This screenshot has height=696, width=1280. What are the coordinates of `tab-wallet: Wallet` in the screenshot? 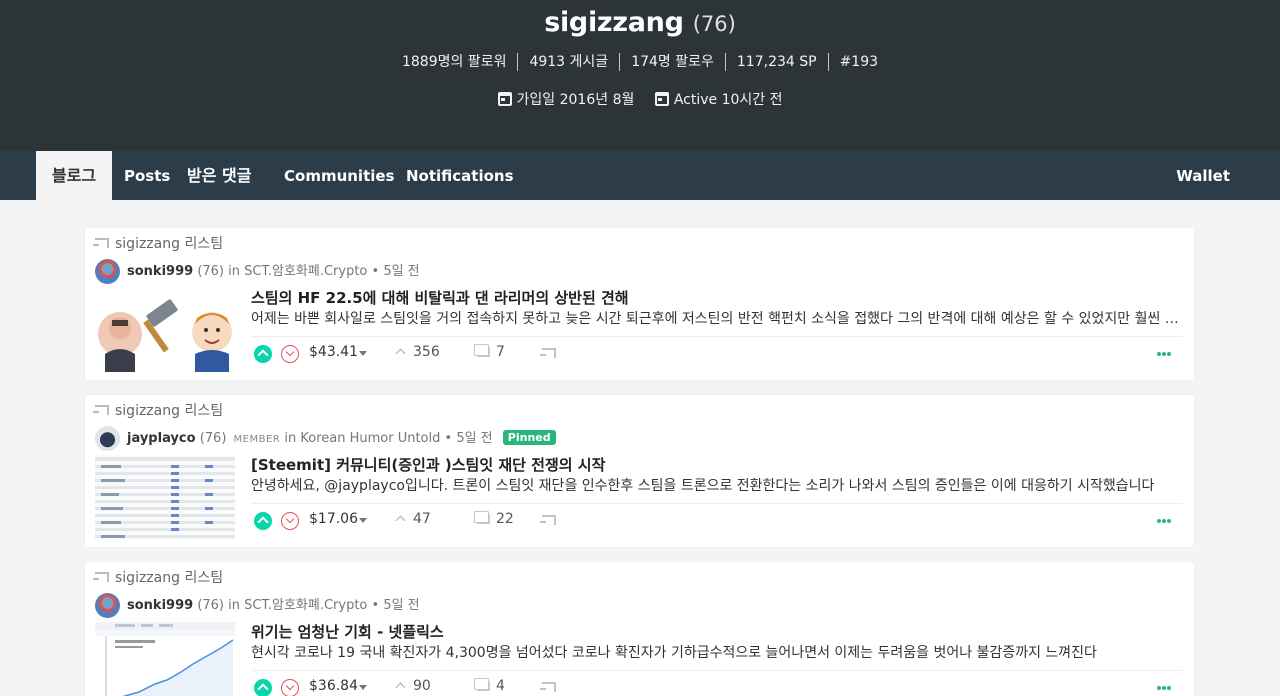 It's located at (1203, 175).